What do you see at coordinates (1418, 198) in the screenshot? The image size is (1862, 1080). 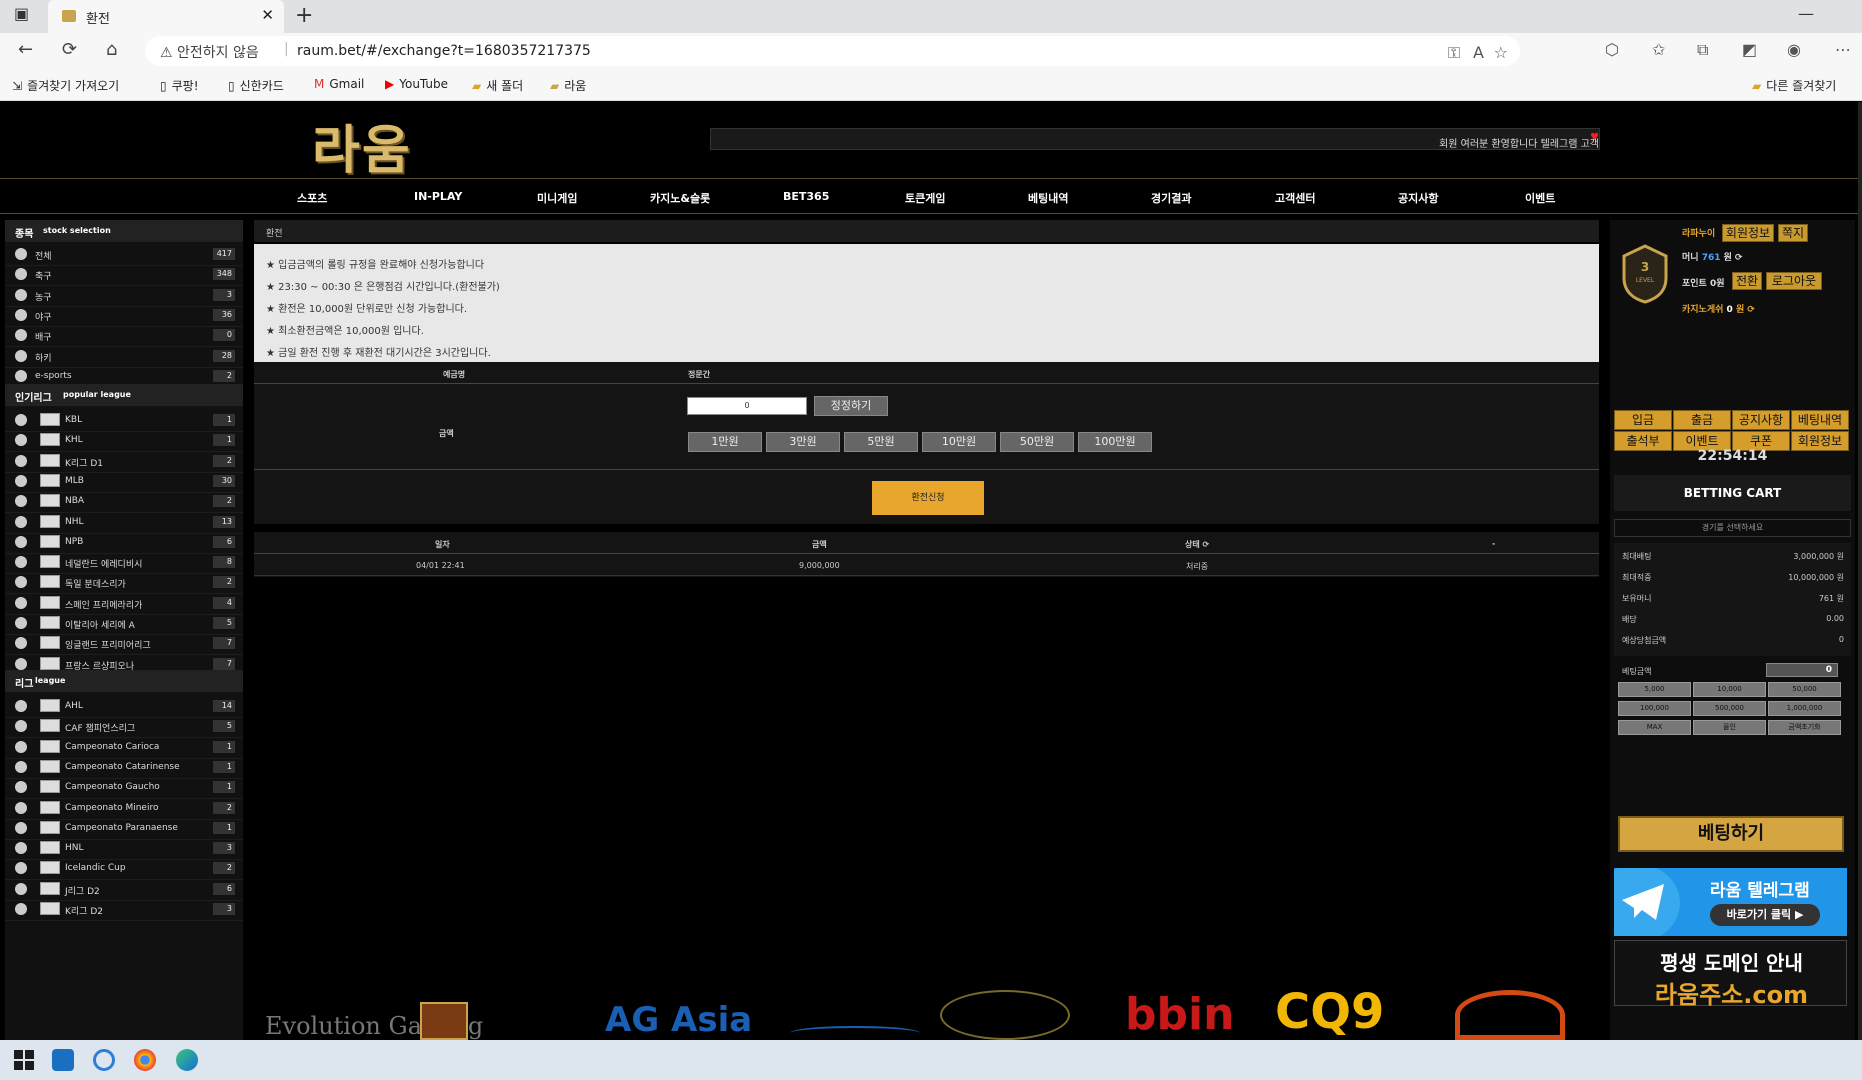 I see `menu-notice: 공지사항` at bounding box center [1418, 198].